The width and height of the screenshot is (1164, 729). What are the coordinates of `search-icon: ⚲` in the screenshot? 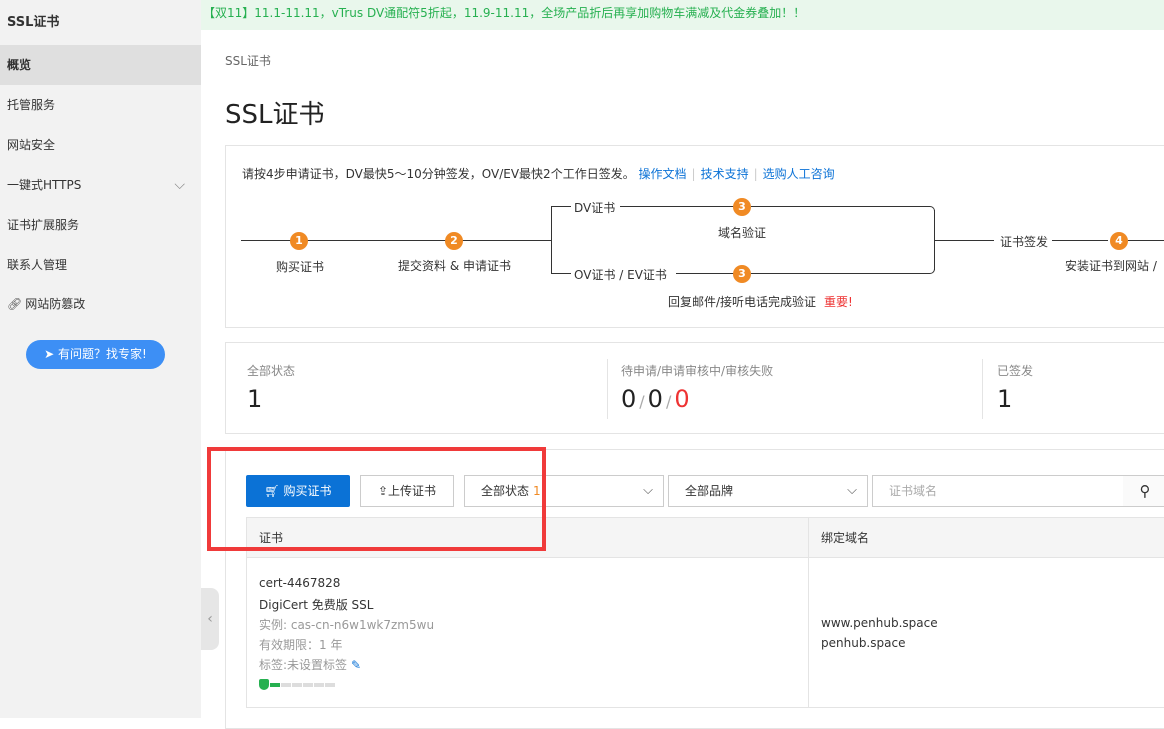 It's located at (1145, 491).